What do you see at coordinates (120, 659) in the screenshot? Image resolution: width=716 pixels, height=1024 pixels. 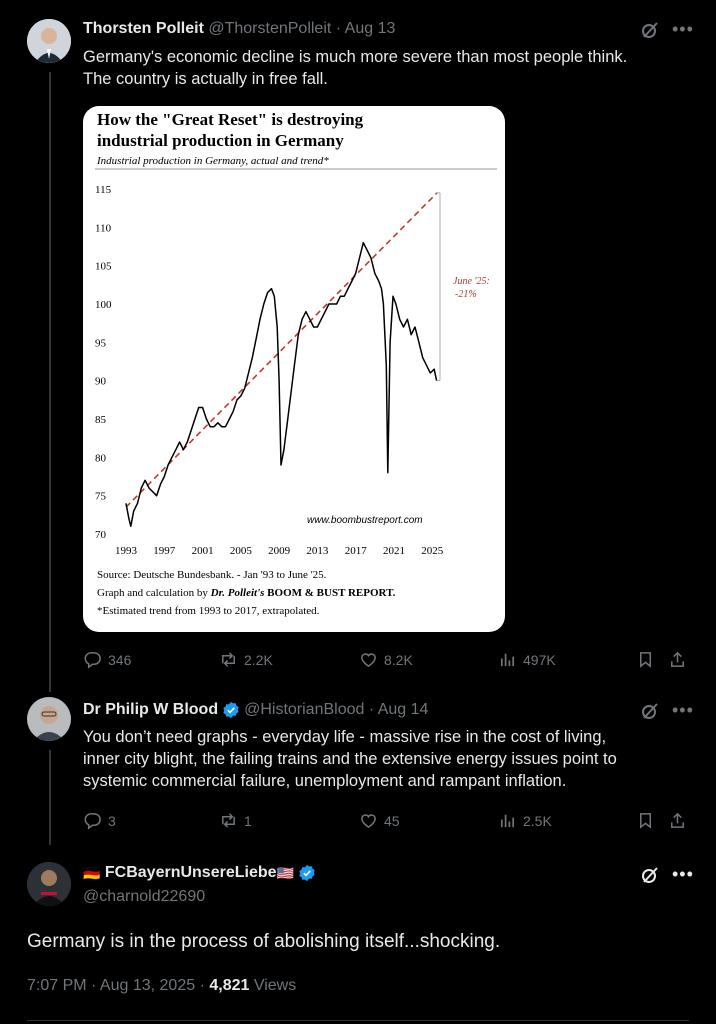 I see `reply-count: 346` at bounding box center [120, 659].